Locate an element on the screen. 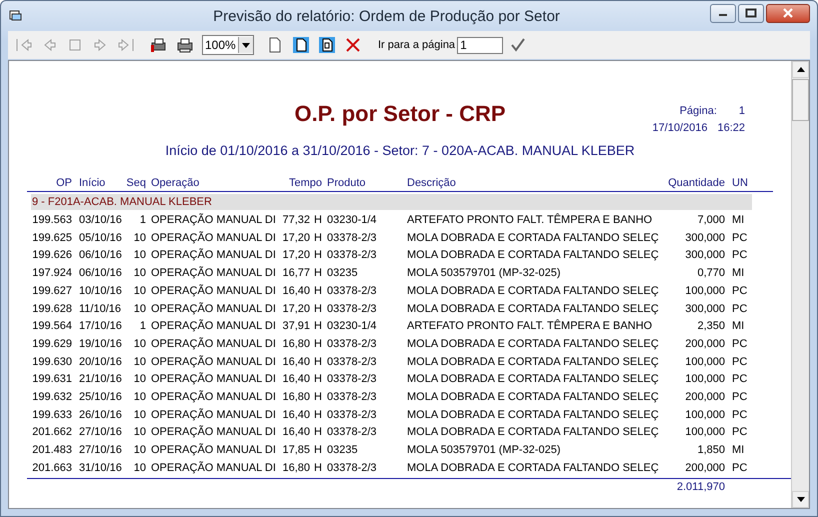 This screenshot has width=818, height=517. page-width-icon is located at coordinates (301, 45).